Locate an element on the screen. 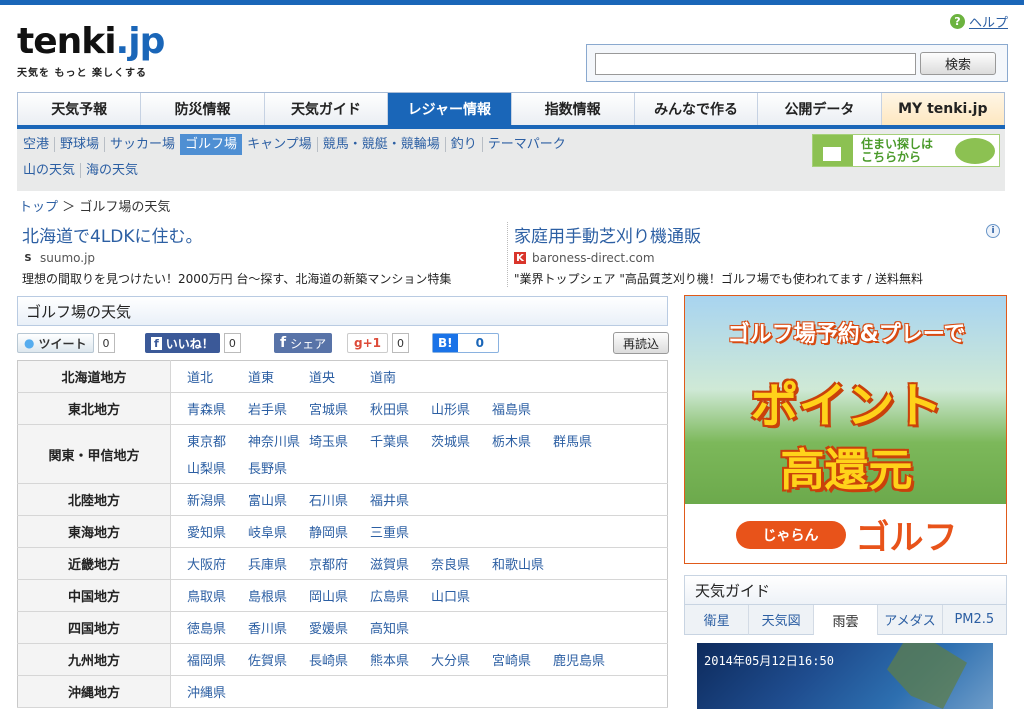 The height and width of the screenshot is (709, 1024). prefecture-link: 徳島県 is located at coordinates (217, 627).